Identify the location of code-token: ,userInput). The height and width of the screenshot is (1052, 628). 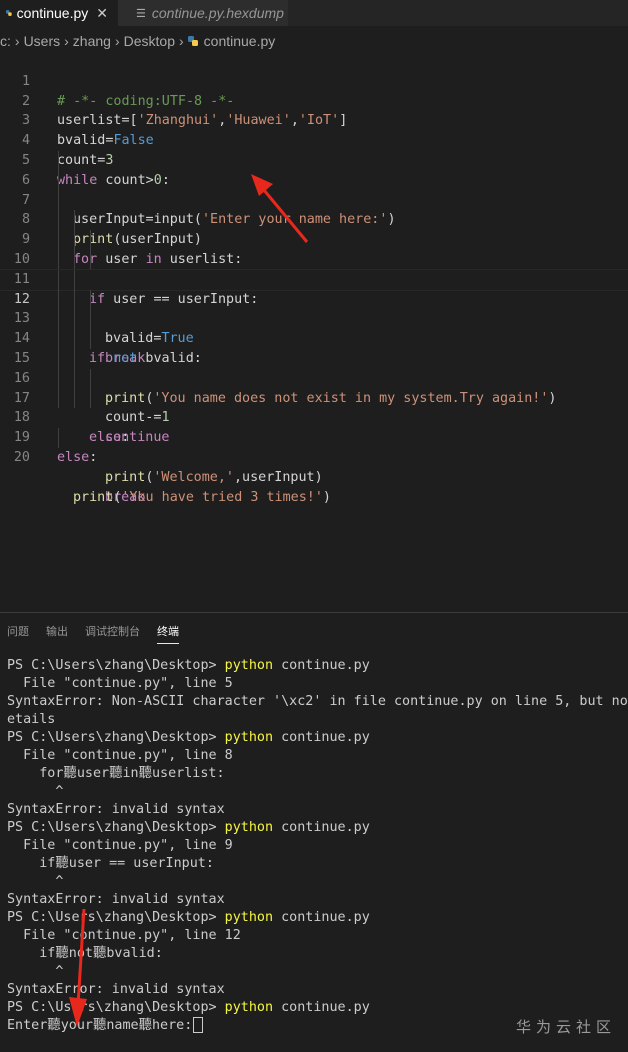
(278, 477).